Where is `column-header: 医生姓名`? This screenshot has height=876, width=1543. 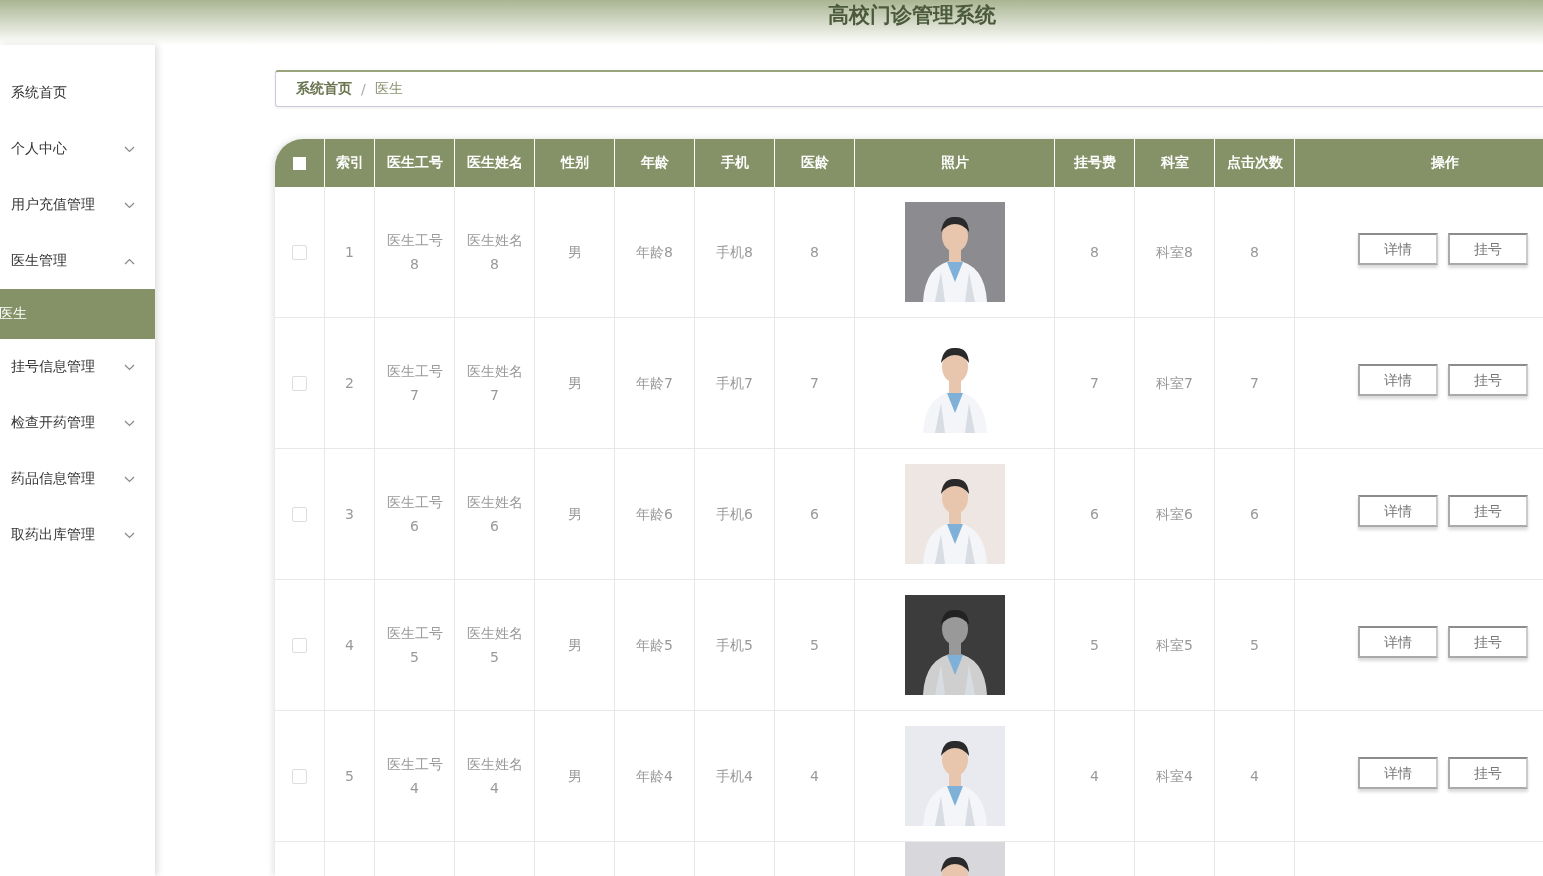
column-header: 医生姓名 is located at coordinates (495, 163).